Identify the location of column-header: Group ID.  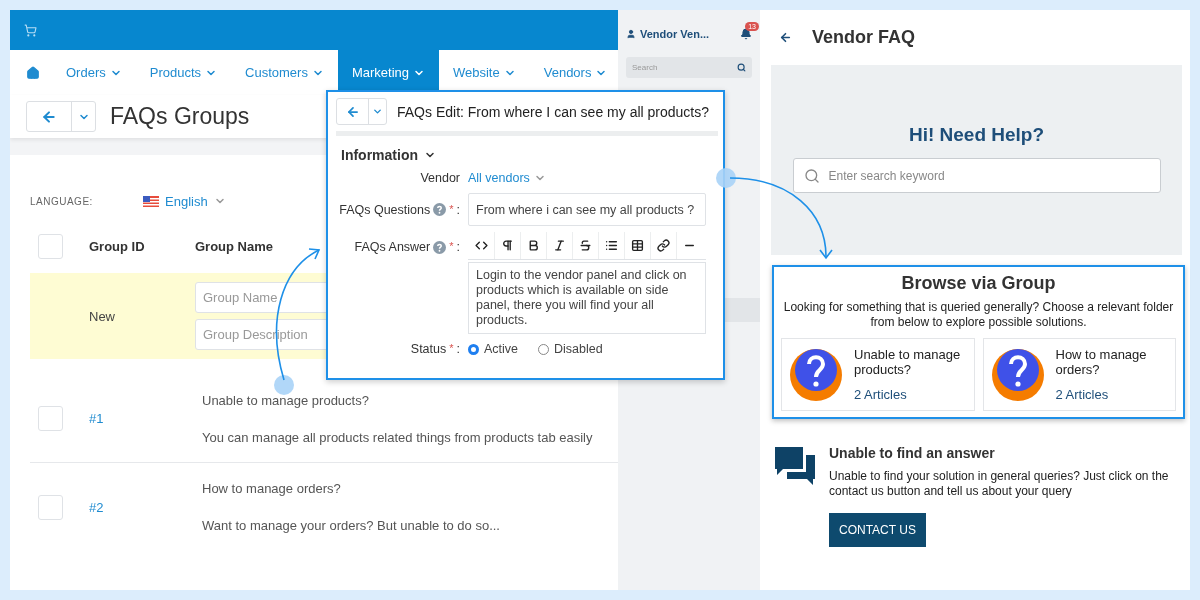
(117, 246).